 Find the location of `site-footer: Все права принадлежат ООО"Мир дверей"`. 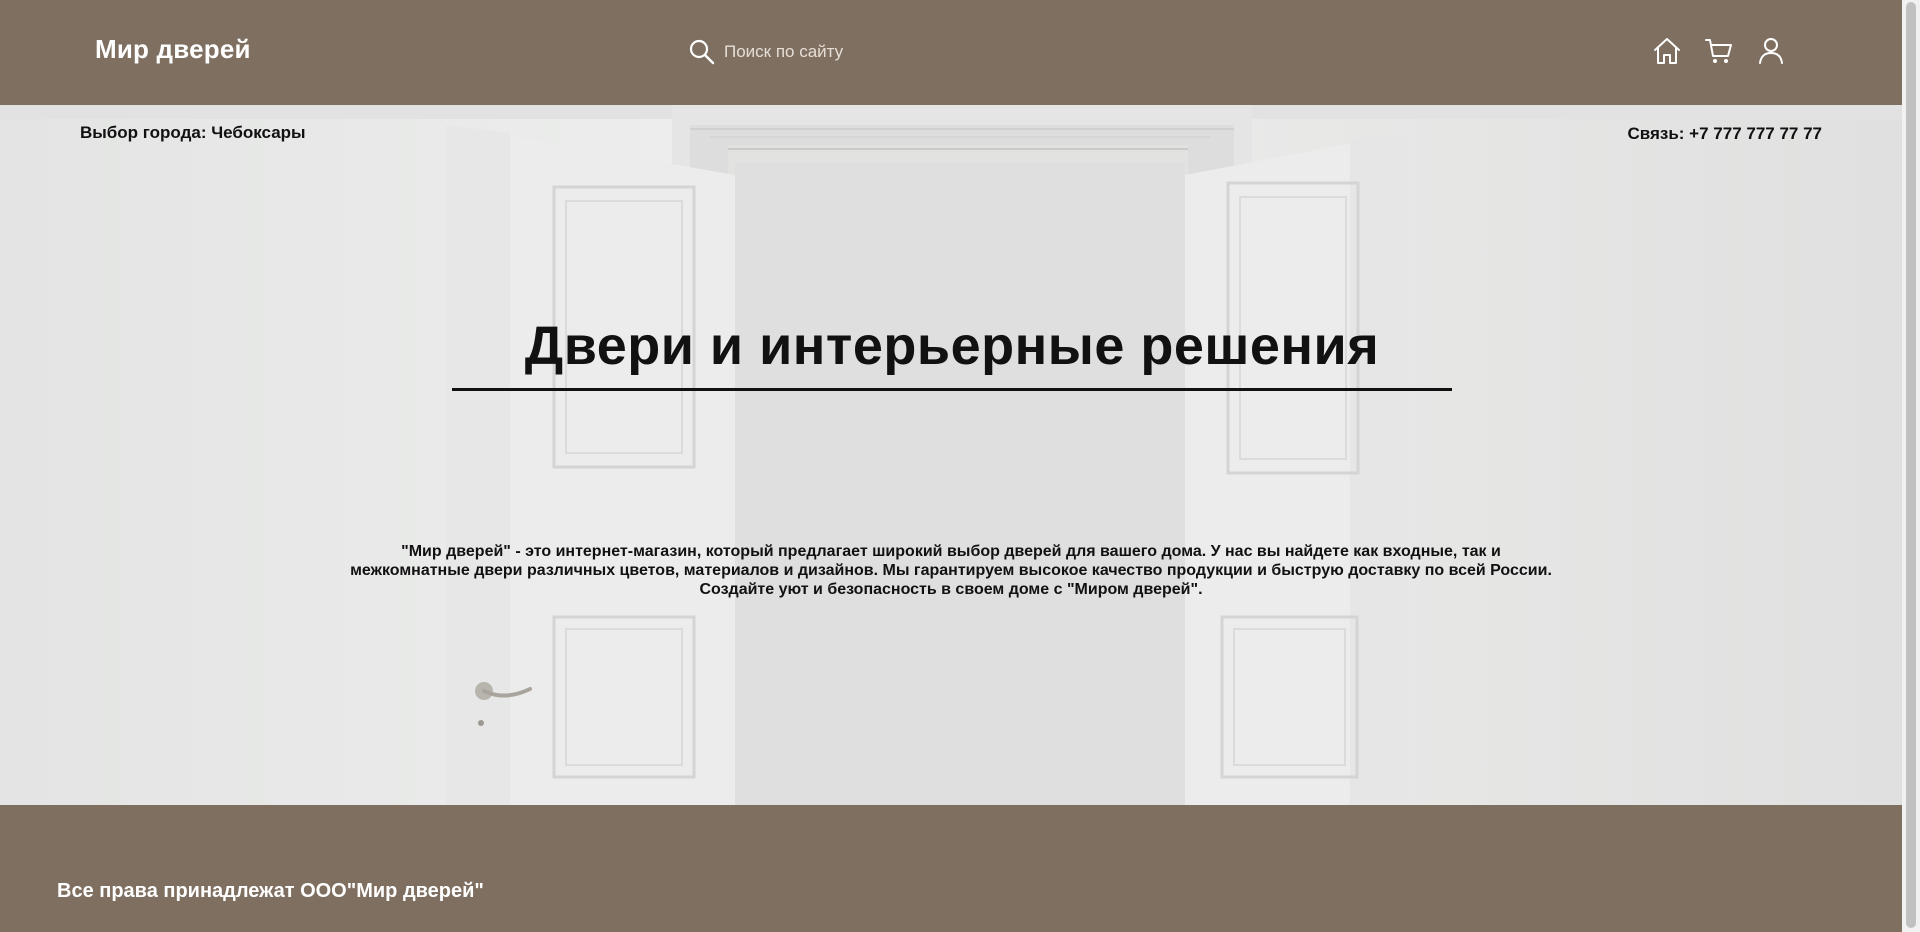

site-footer: Все права принадлежат ООО"Мир дверей" is located at coordinates (951, 868).